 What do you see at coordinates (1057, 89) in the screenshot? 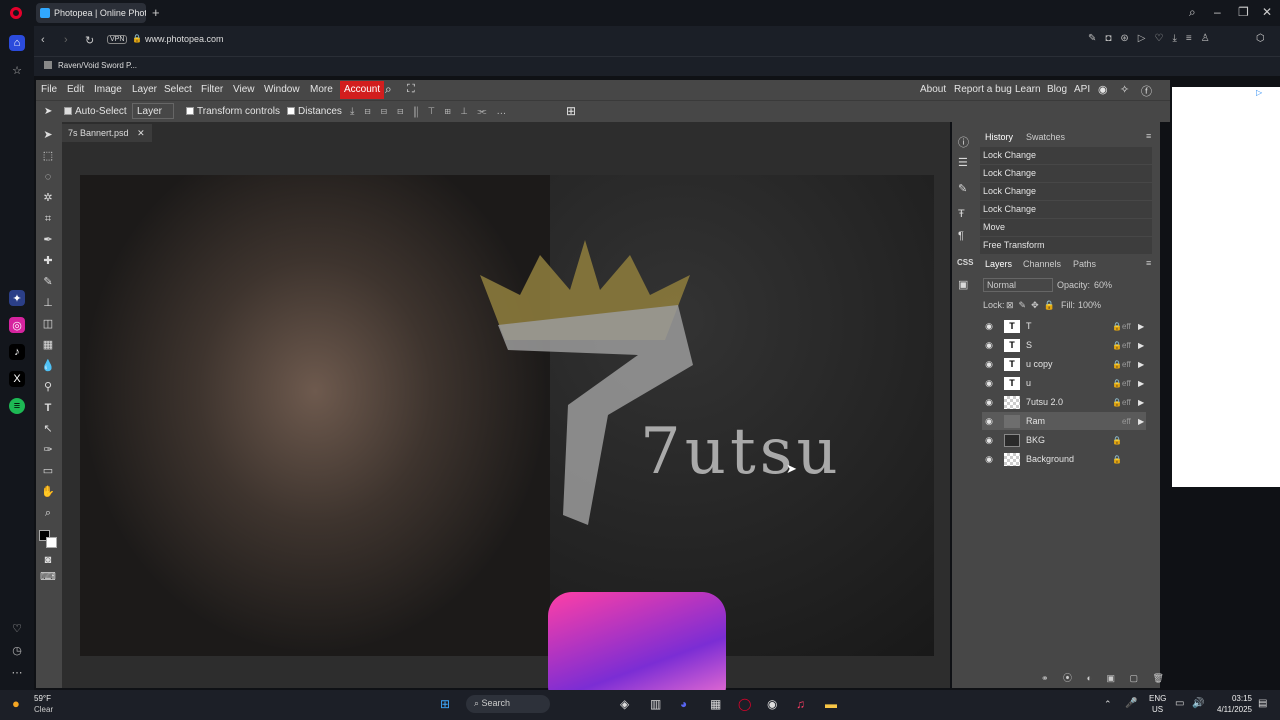
I see `menu-blog: Blog` at bounding box center [1057, 89].